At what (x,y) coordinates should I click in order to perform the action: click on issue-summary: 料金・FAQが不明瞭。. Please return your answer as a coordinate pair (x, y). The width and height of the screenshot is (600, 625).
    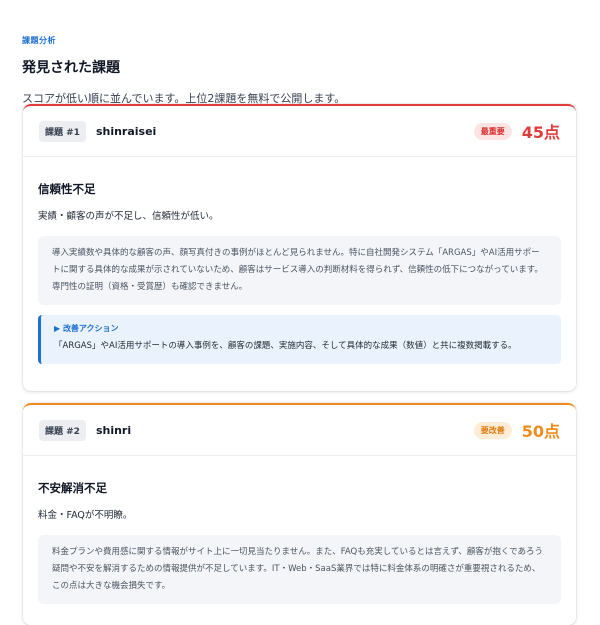
    Looking at the image, I should click on (85, 515).